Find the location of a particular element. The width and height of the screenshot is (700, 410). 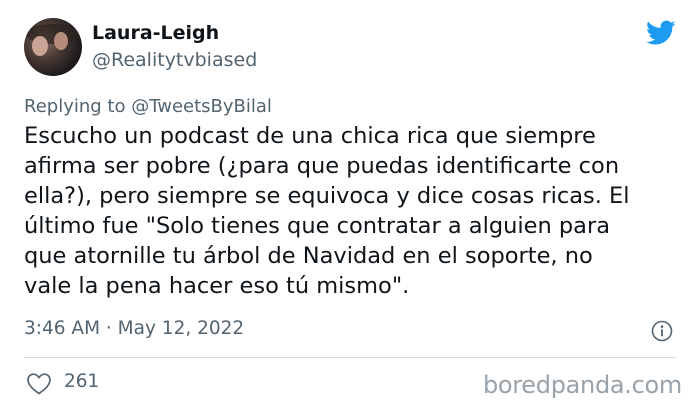

replying-prefix: Replying to is located at coordinates (75, 106).